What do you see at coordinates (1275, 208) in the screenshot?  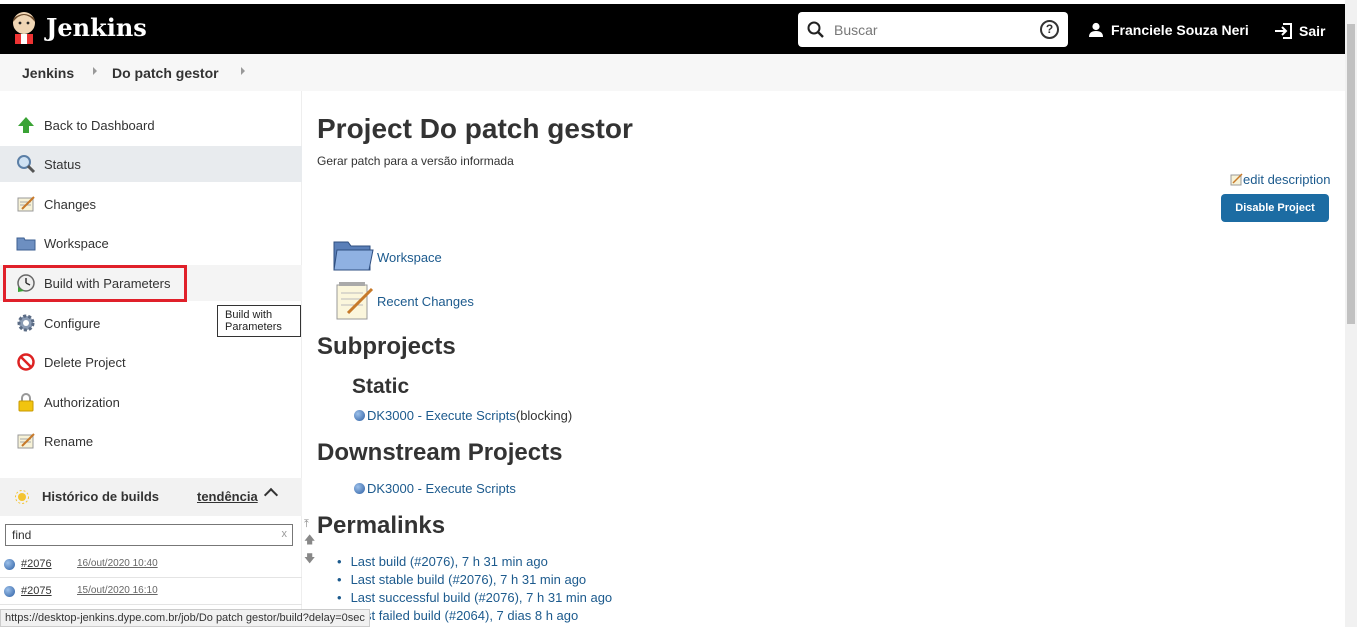 I see `disable-project-button: Disable Project` at bounding box center [1275, 208].